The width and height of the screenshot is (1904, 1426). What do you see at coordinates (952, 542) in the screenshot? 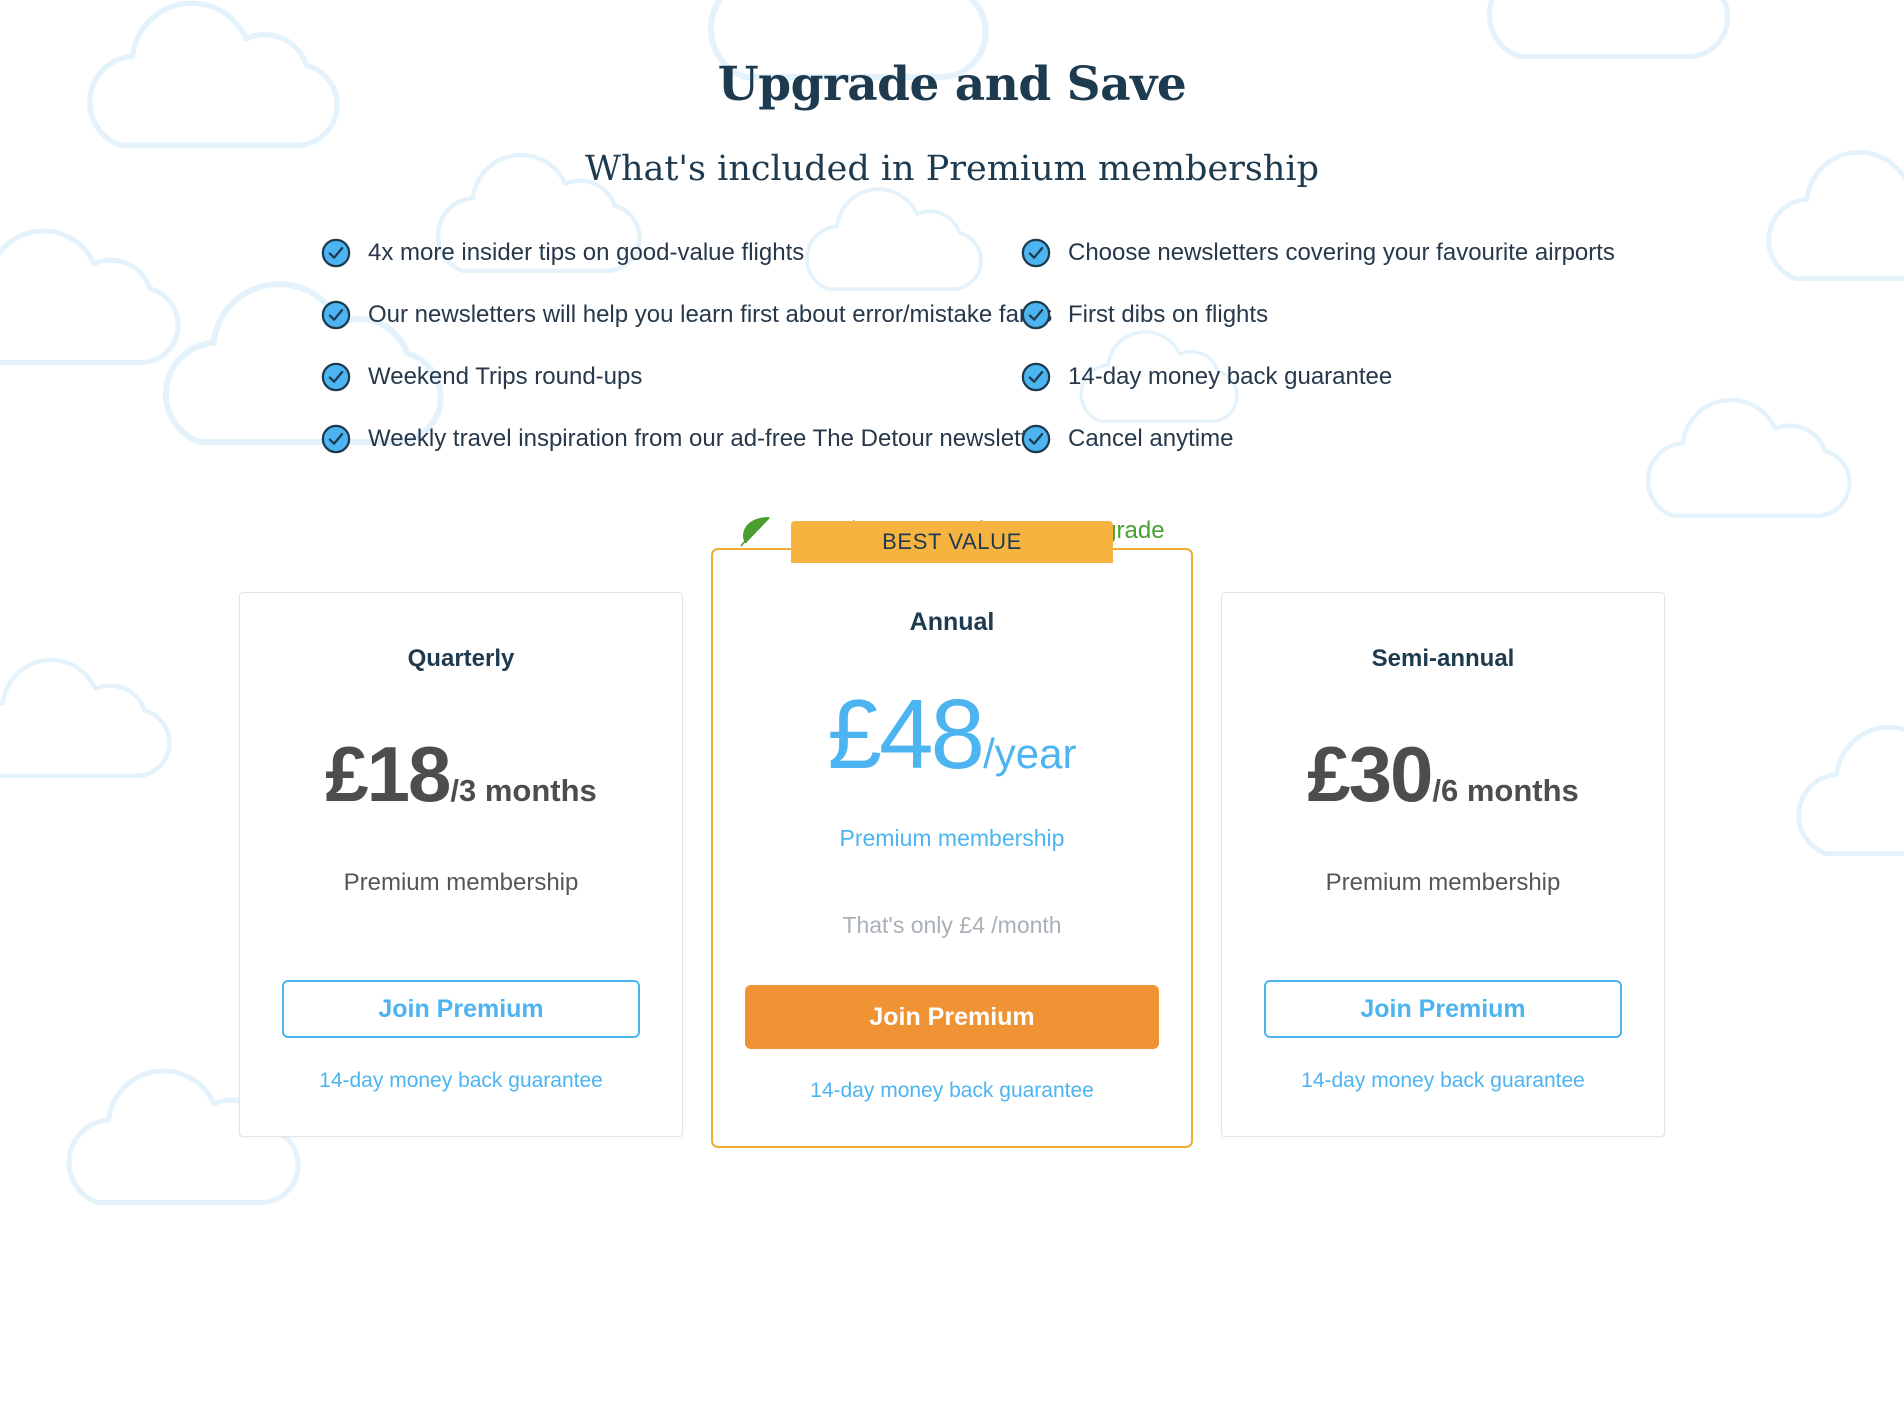
I see `best-value-badge: BEST VALUE` at bounding box center [952, 542].